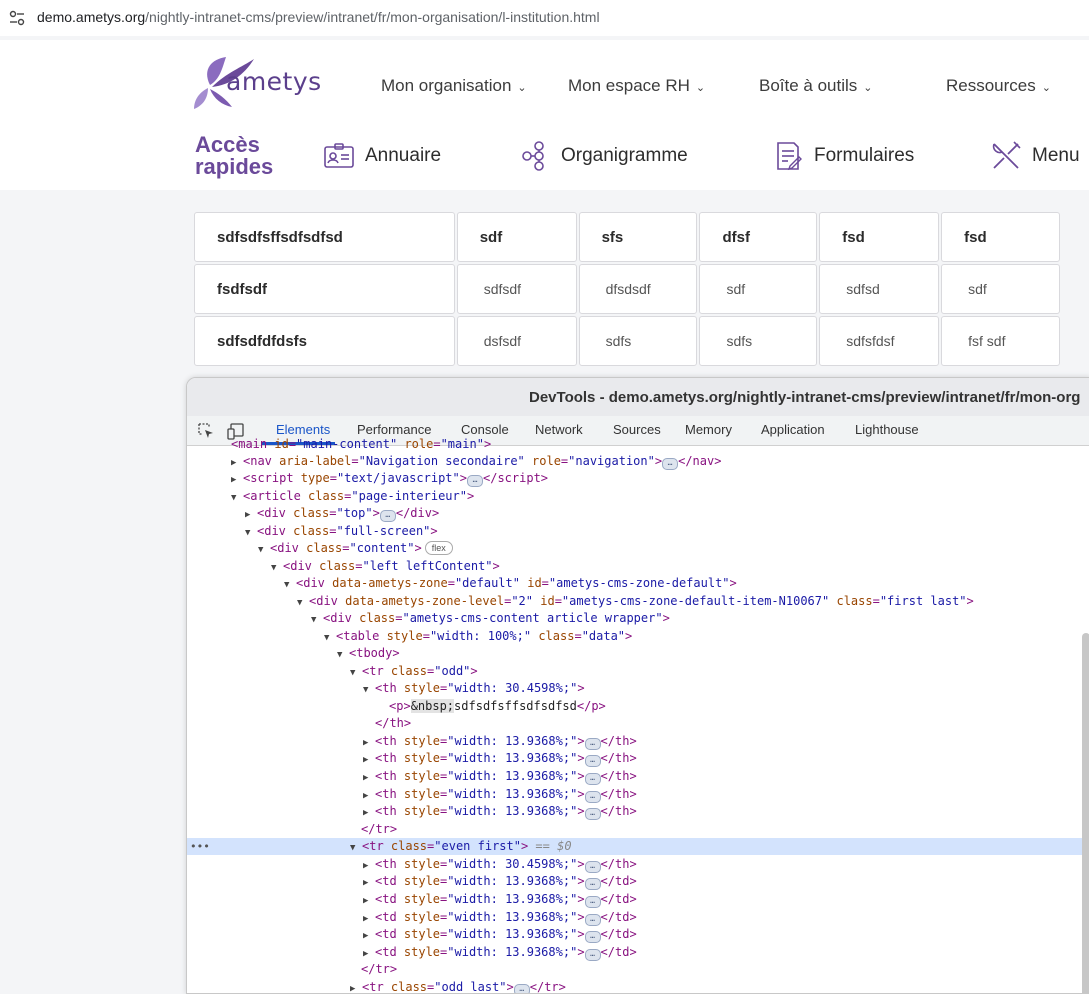  I want to click on tab-application: Application, so click(793, 429).